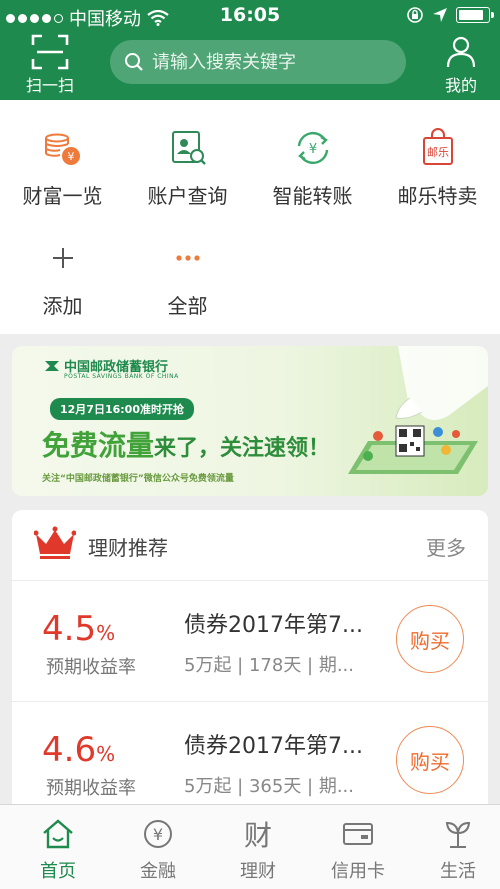 The image size is (500, 889). What do you see at coordinates (272, 62) in the screenshot?
I see `search-input` at bounding box center [272, 62].